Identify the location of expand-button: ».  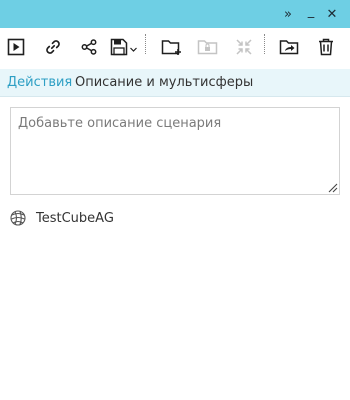
(288, 14).